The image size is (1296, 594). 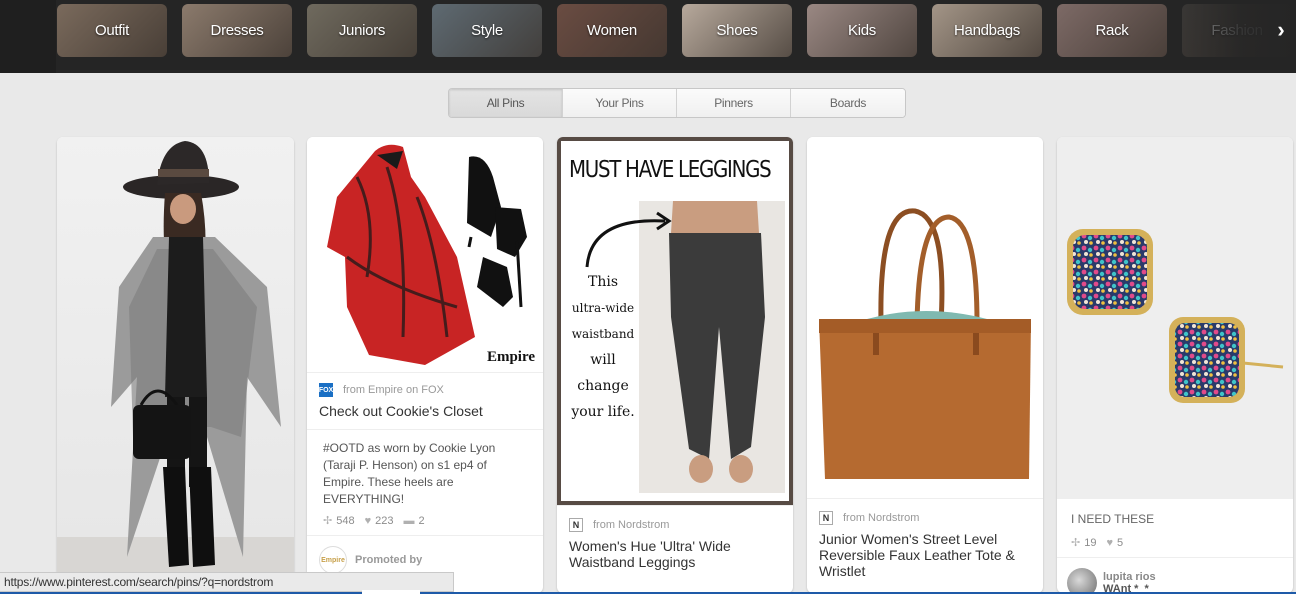 What do you see at coordinates (384, 520) in the screenshot?
I see `like-count-value: 223` at bounding box center [384, 520].